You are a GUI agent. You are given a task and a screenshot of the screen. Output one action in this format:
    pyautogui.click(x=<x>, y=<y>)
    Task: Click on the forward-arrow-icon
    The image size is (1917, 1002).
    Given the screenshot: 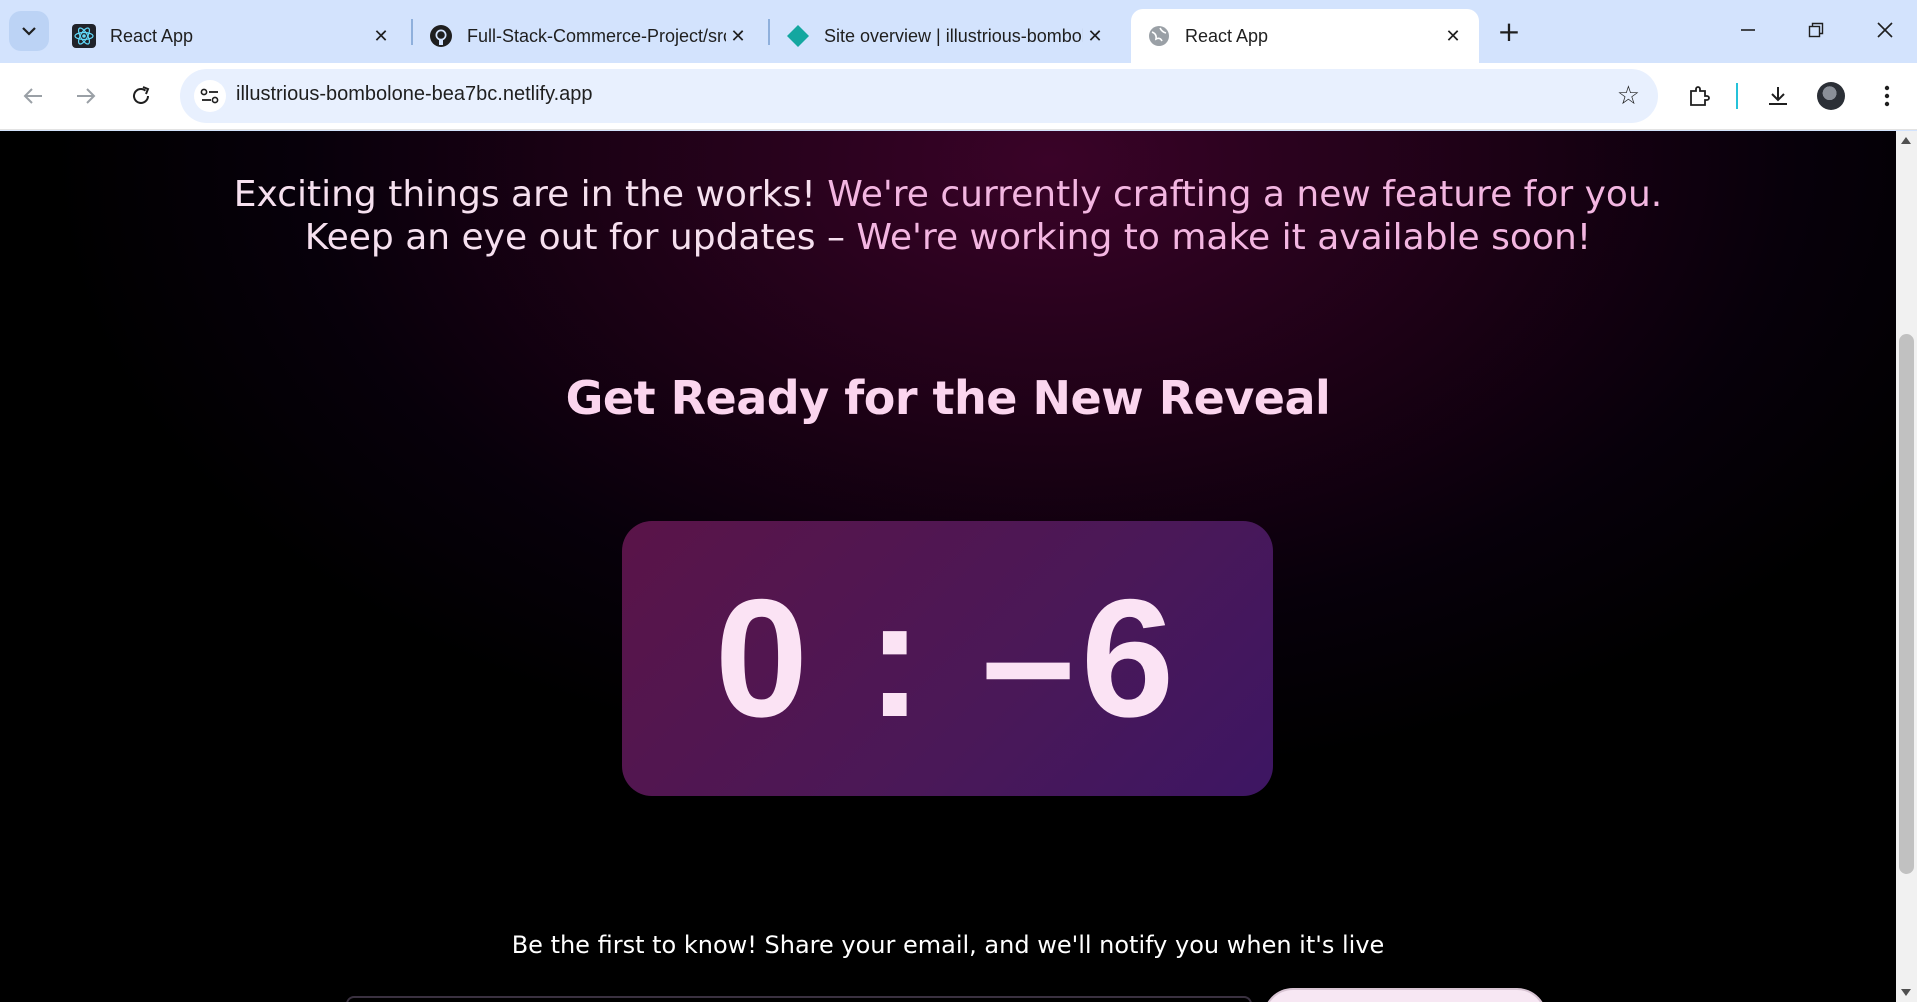 What is the action you would take?
    pyautogui.click(x=86, y=96)
    